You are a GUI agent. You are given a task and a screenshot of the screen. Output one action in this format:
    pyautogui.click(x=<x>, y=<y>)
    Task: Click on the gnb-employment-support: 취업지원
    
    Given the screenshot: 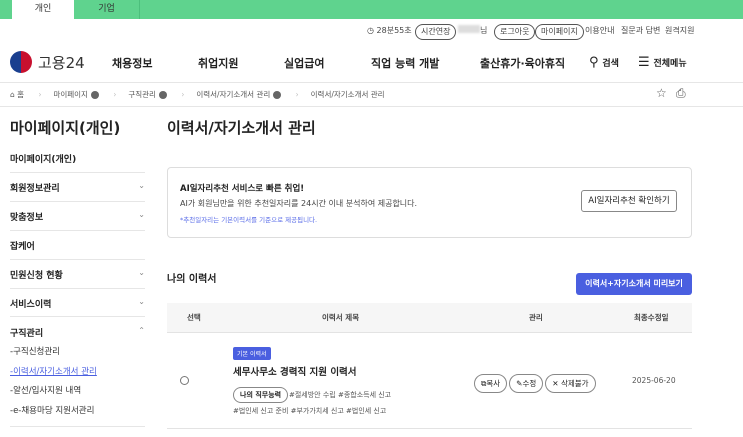 What is the action you would take?
    pyautogui.click(x=218, y=63)
    